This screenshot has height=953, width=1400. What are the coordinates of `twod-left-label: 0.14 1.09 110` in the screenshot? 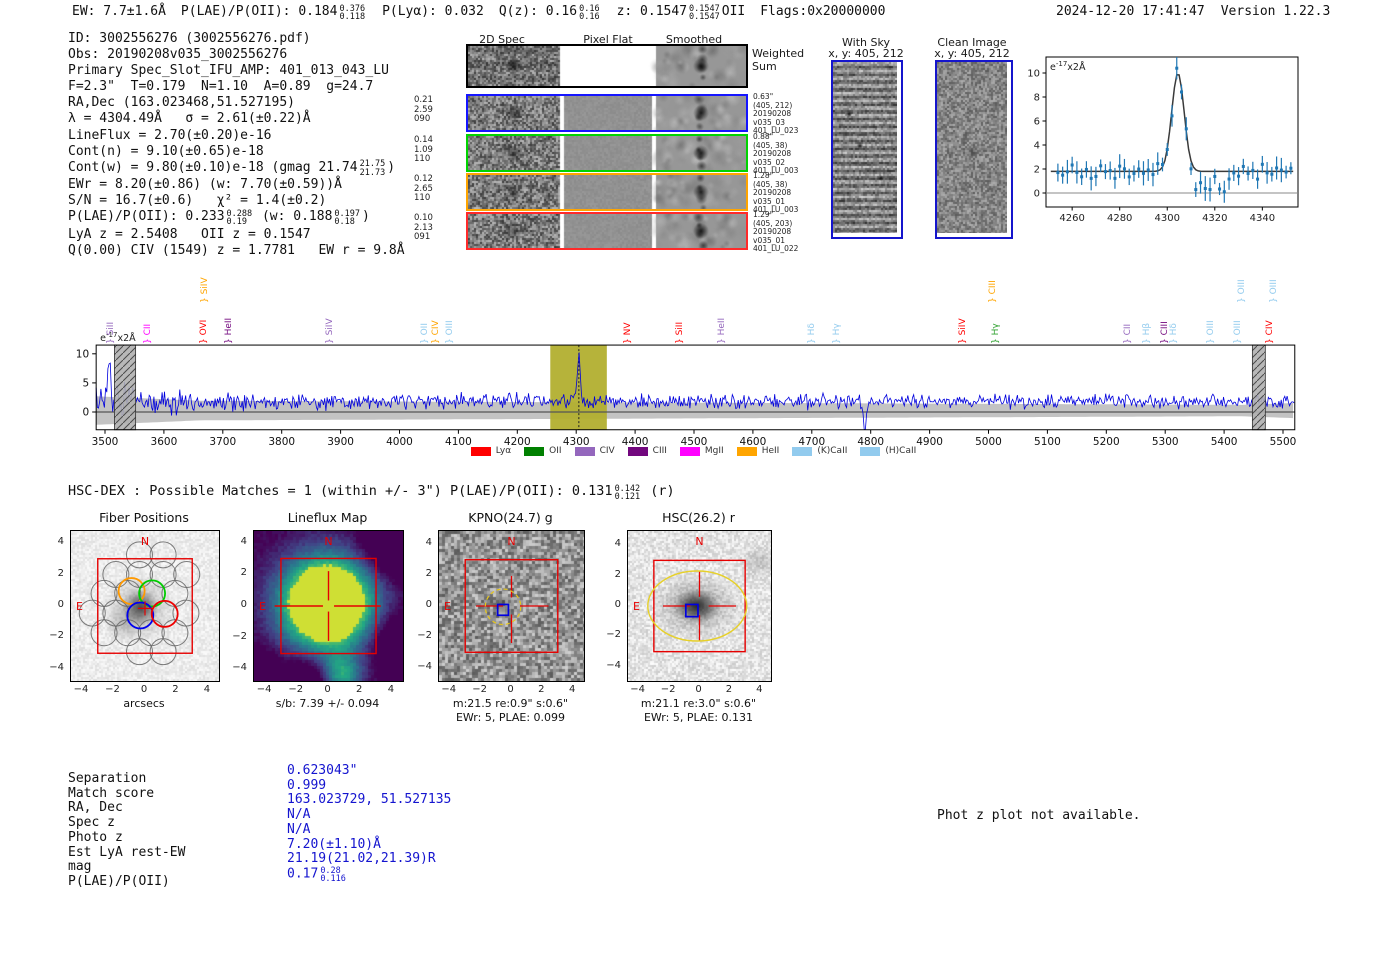 It's located at (438, 150).